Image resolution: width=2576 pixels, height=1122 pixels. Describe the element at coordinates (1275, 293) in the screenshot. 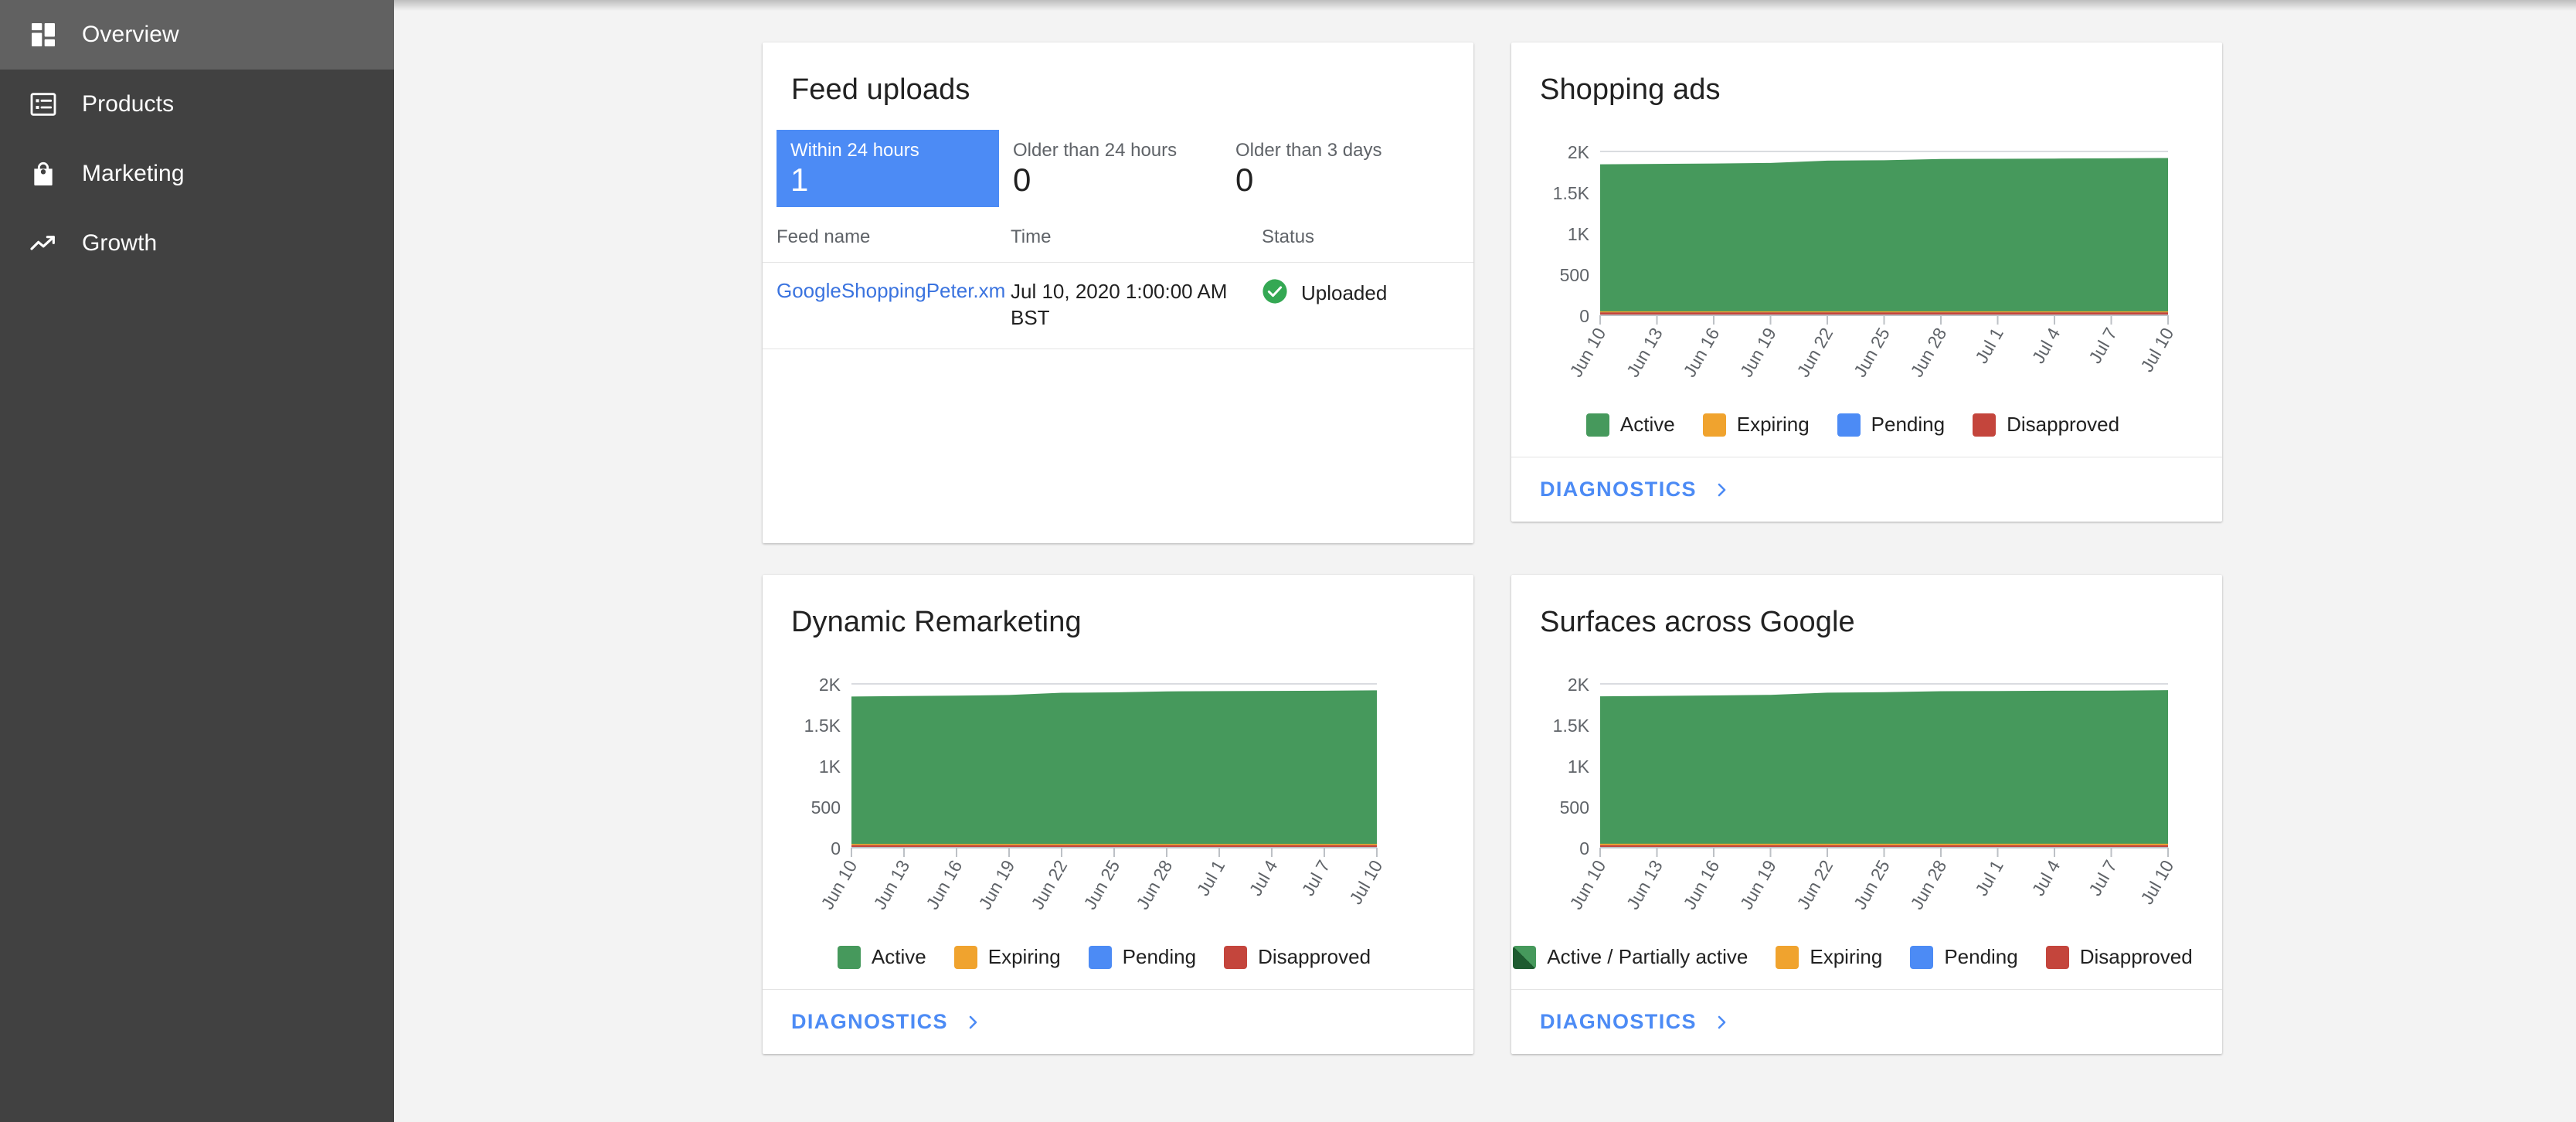

I see `check-circle-icon` at that location.